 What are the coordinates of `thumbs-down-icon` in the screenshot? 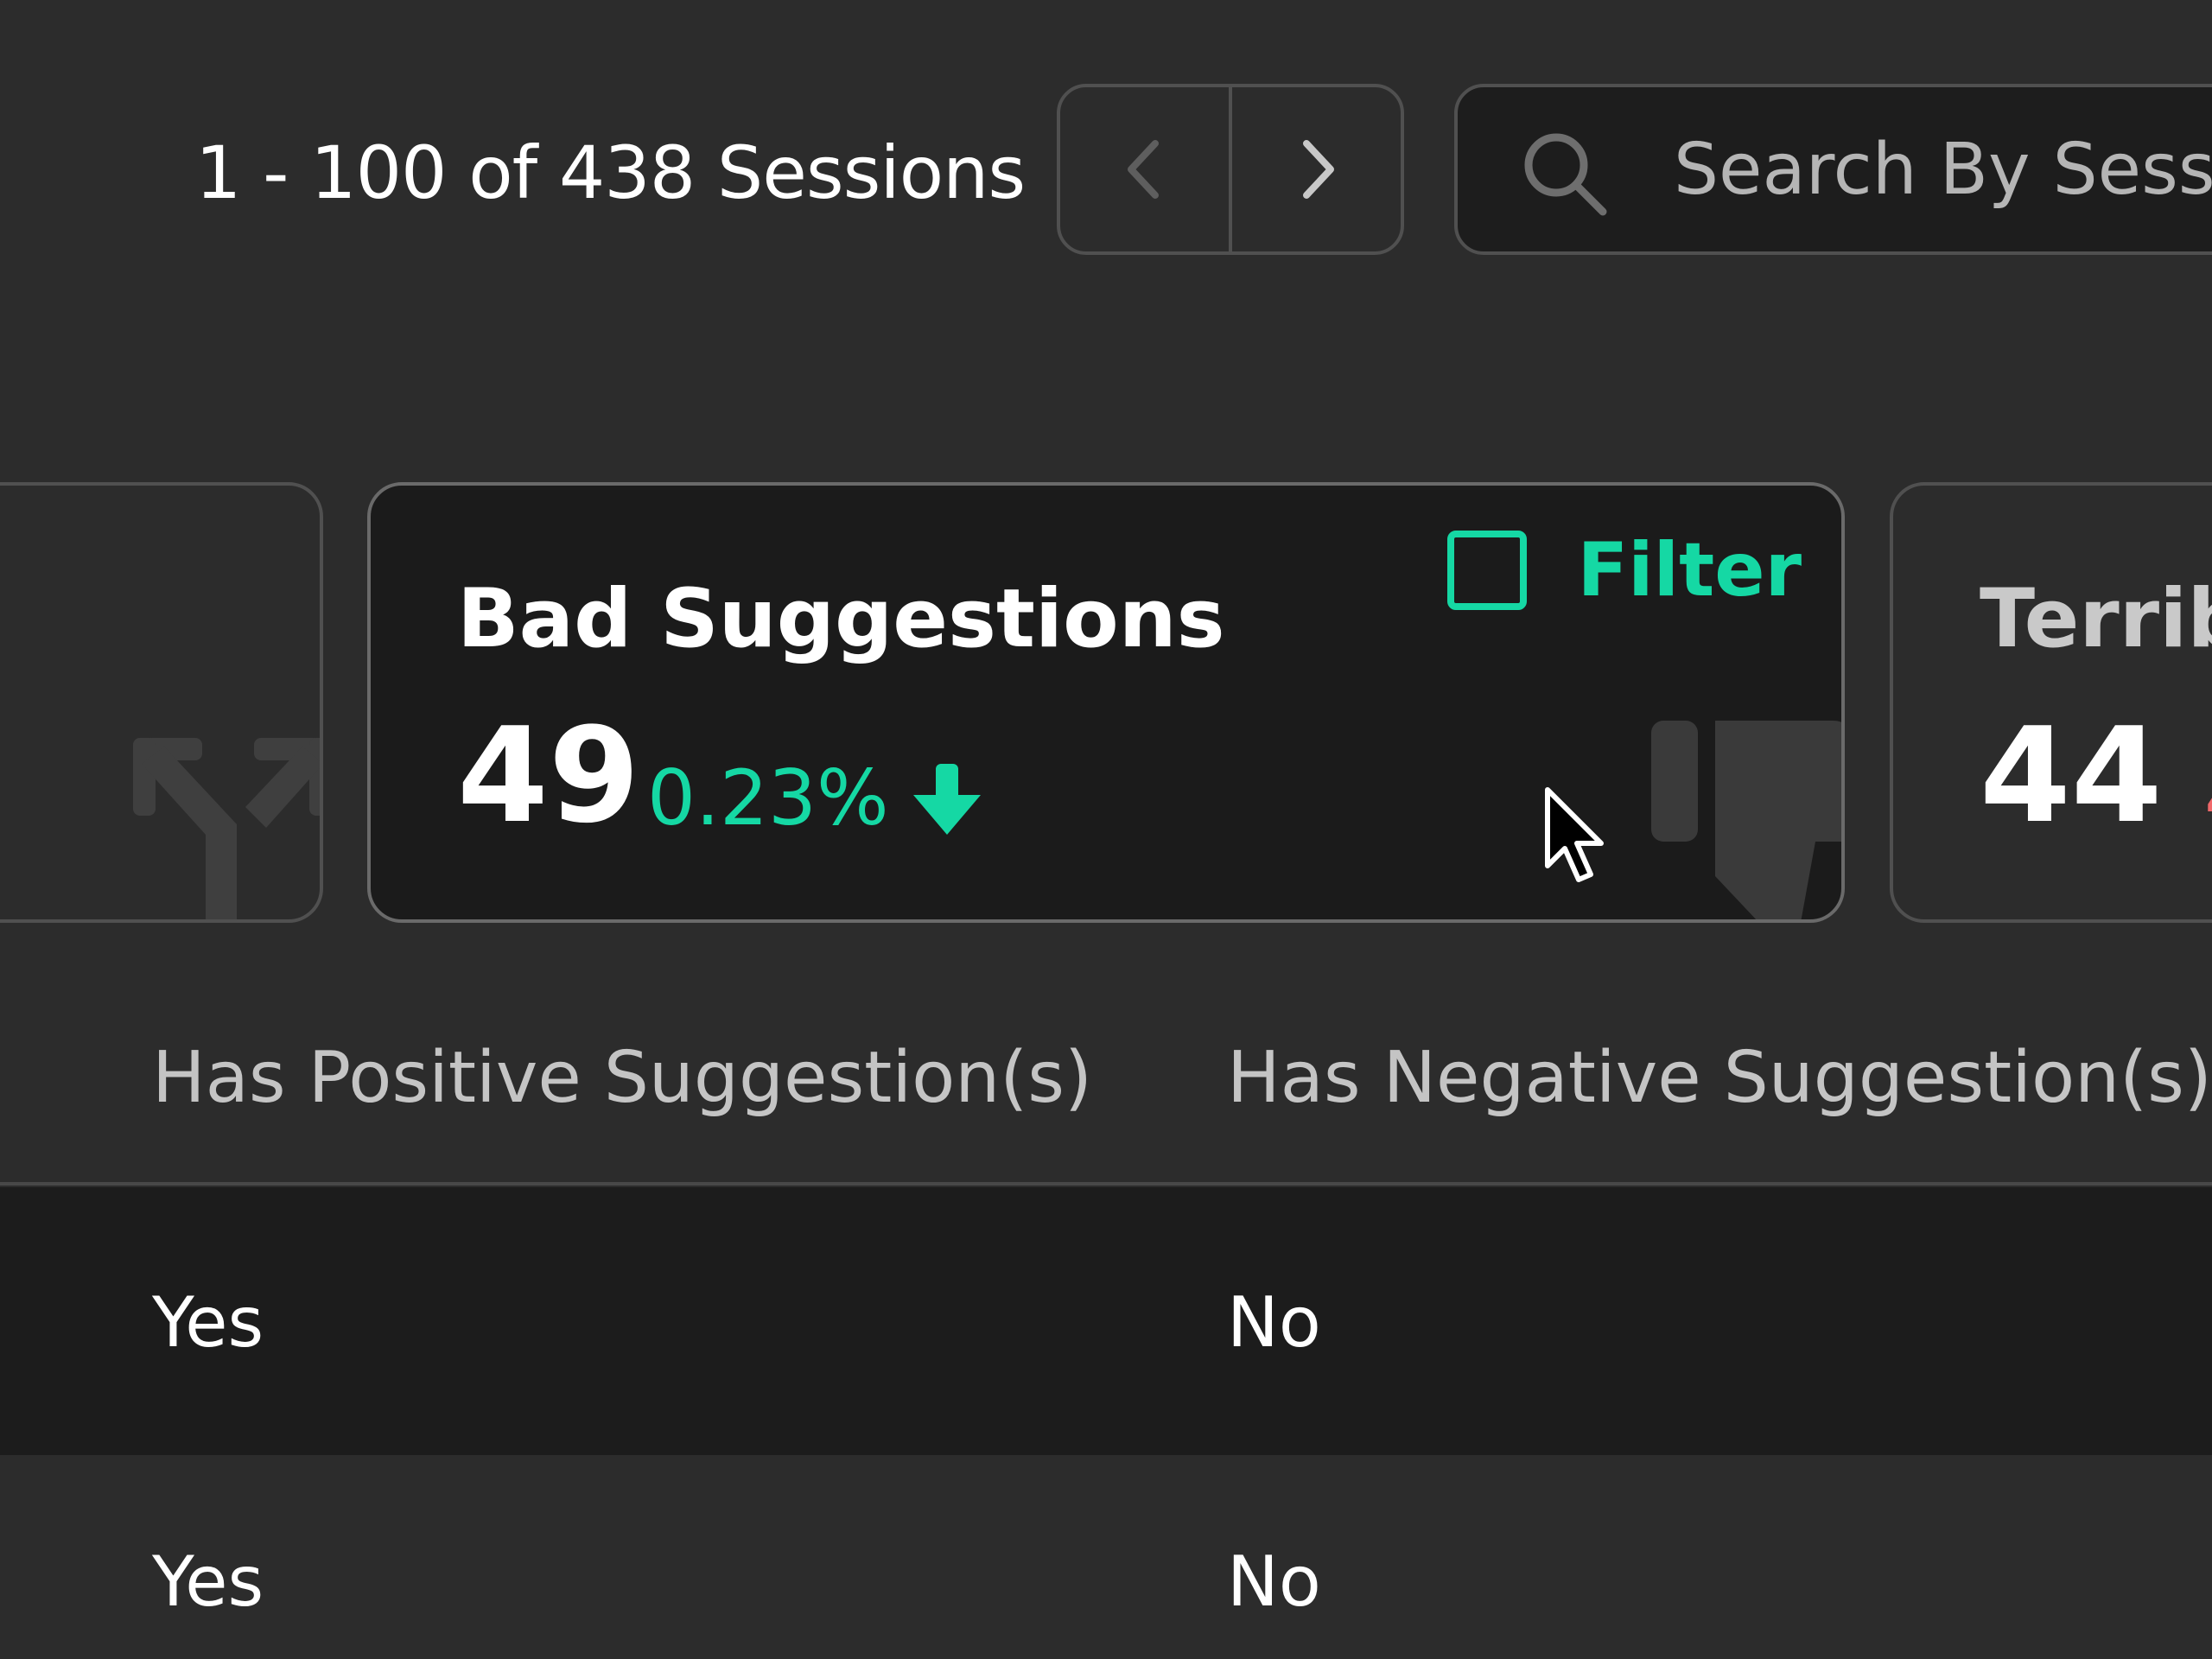 It's located at (1746, 820).